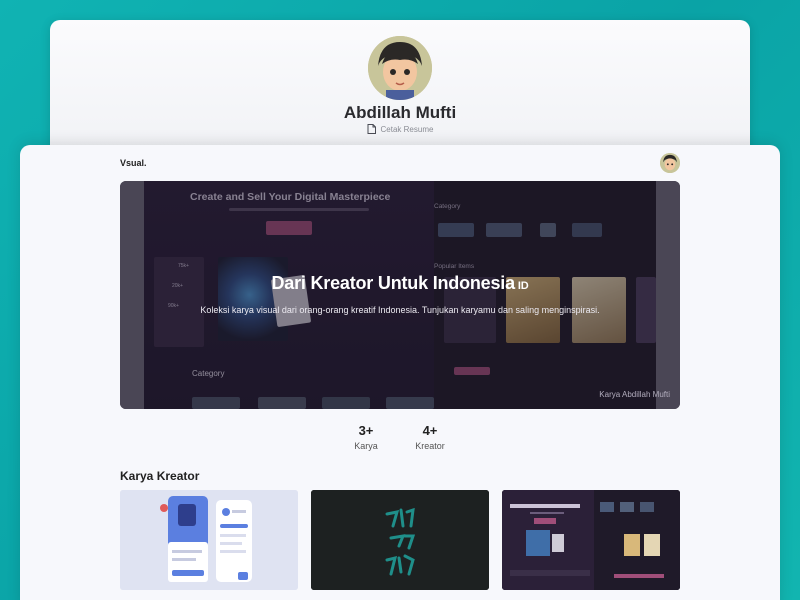 This screenshot has width=800, height=600. I want to click on hero-title-tag: ID, so click(523, 286).